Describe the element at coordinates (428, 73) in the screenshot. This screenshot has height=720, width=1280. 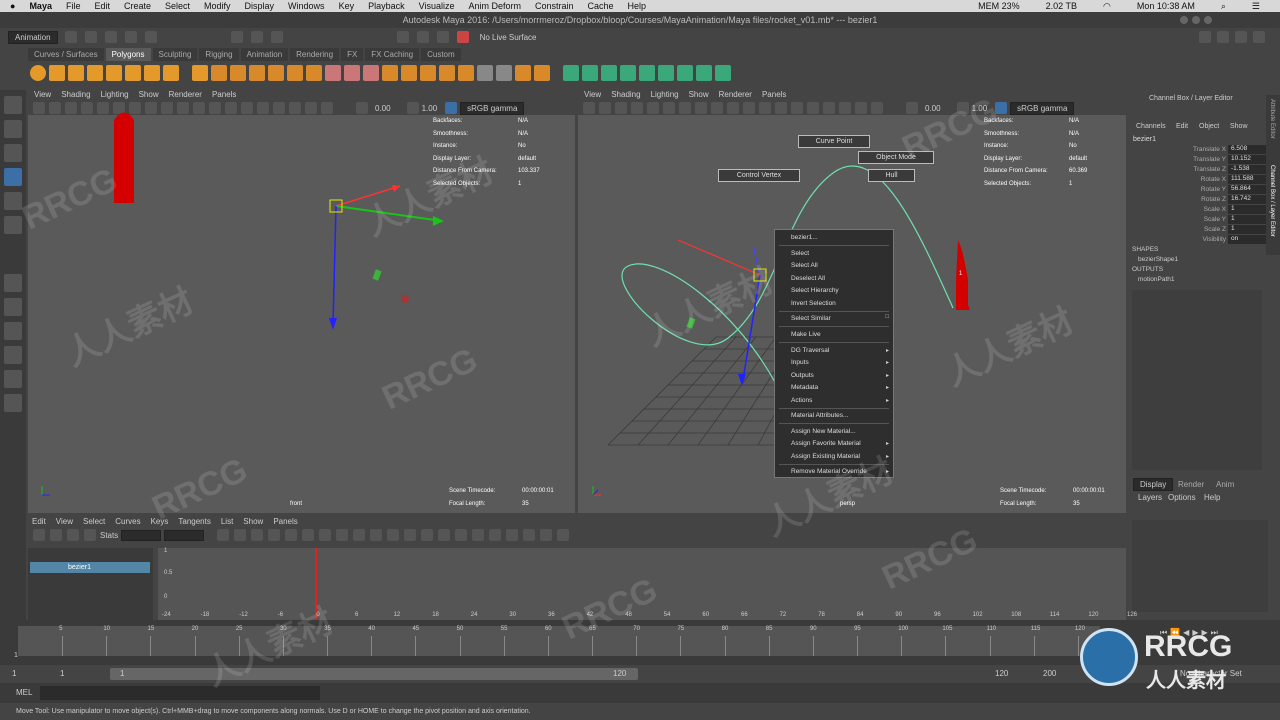
I see `target-weld-icon` at that location.